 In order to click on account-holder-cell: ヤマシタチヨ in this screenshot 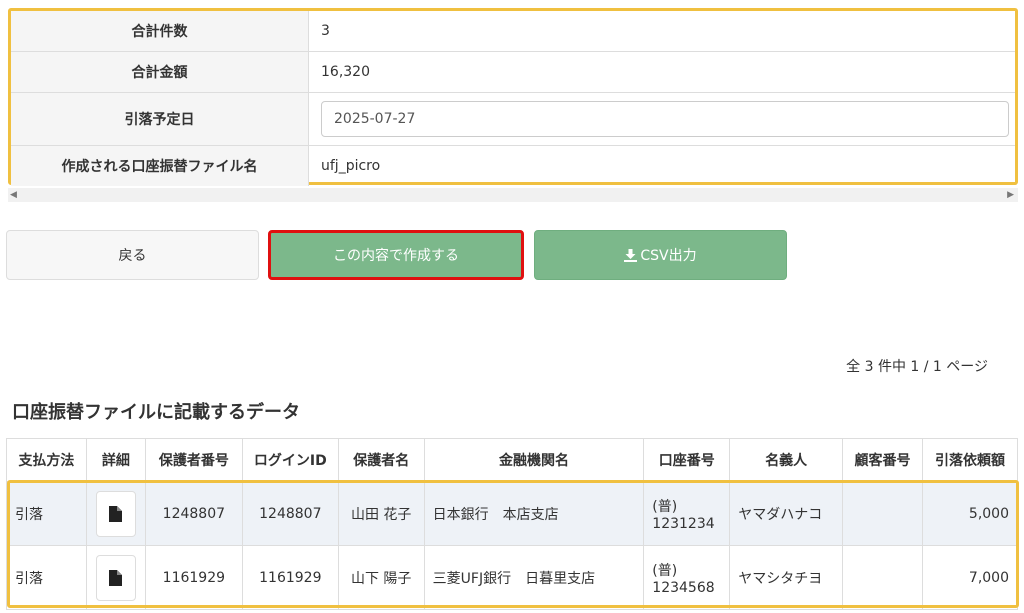, I will do `click(786, 577)`.